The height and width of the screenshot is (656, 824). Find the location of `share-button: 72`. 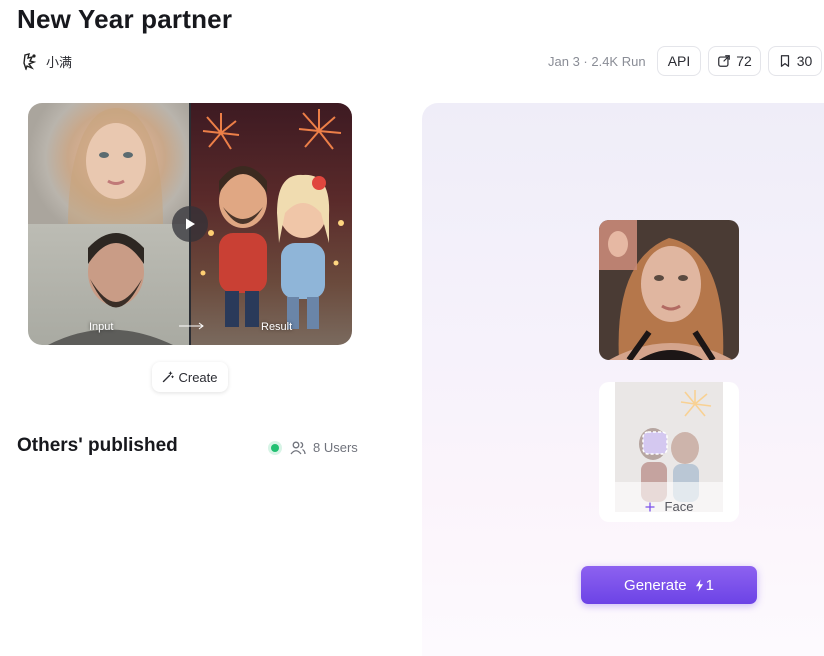

share-button: 72 is located at coordinates (734, 61).